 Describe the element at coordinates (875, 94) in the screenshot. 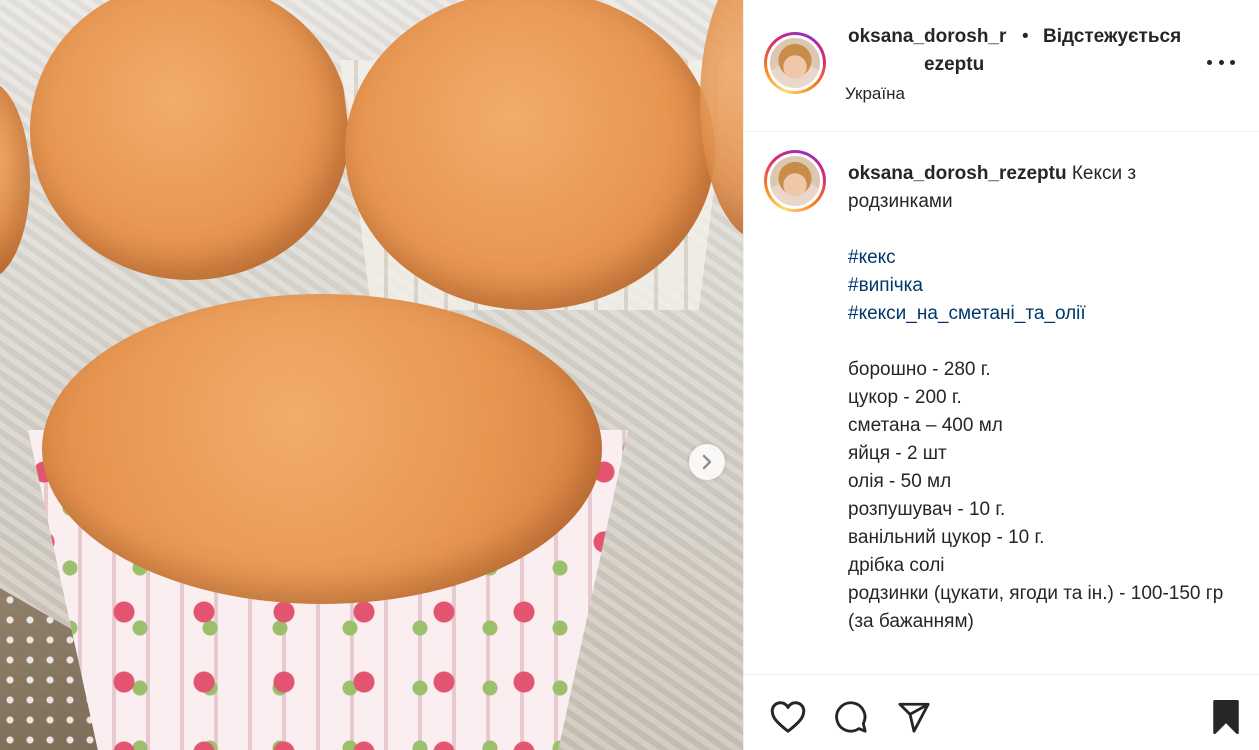

I see `post-location: Україна` at that location.